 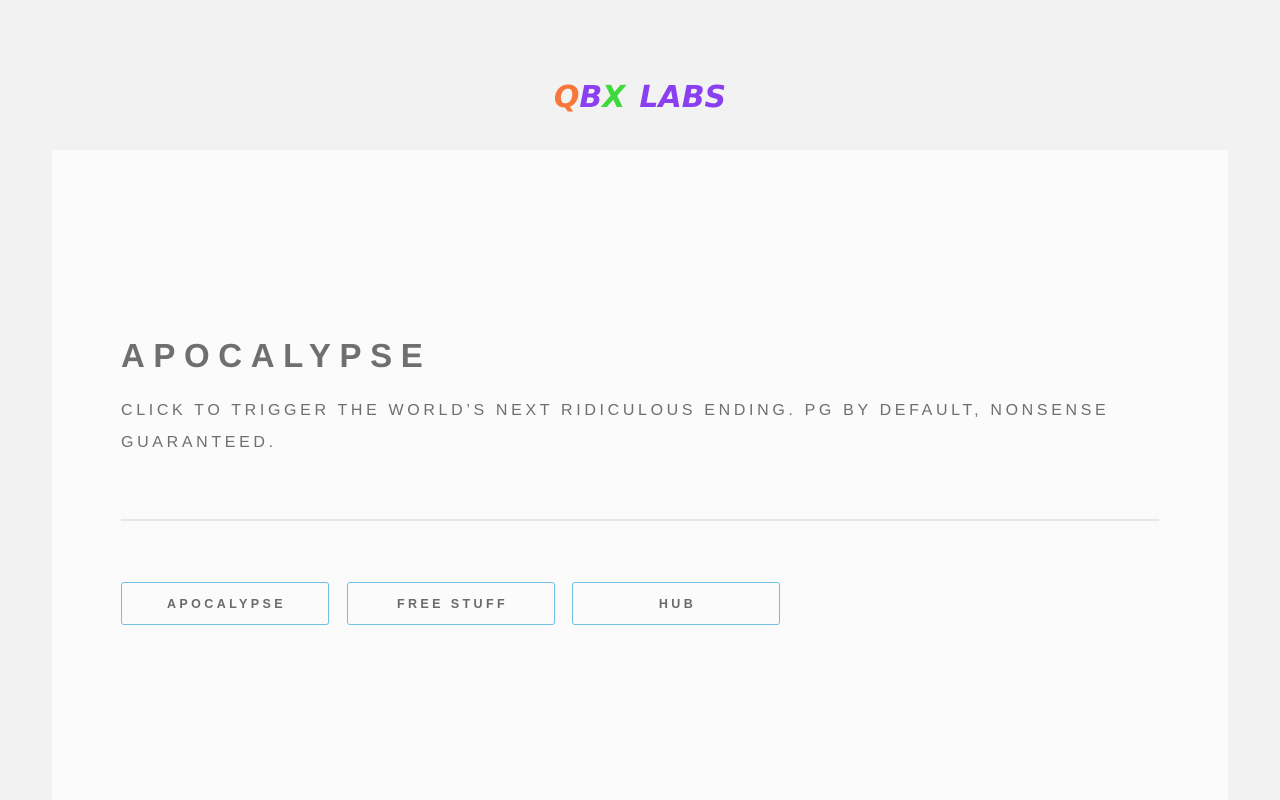 What do you see at coordinates (683, 97) in the screenshot?
I see `logo-word-labs: LABS` at bounding box center [683, 97].